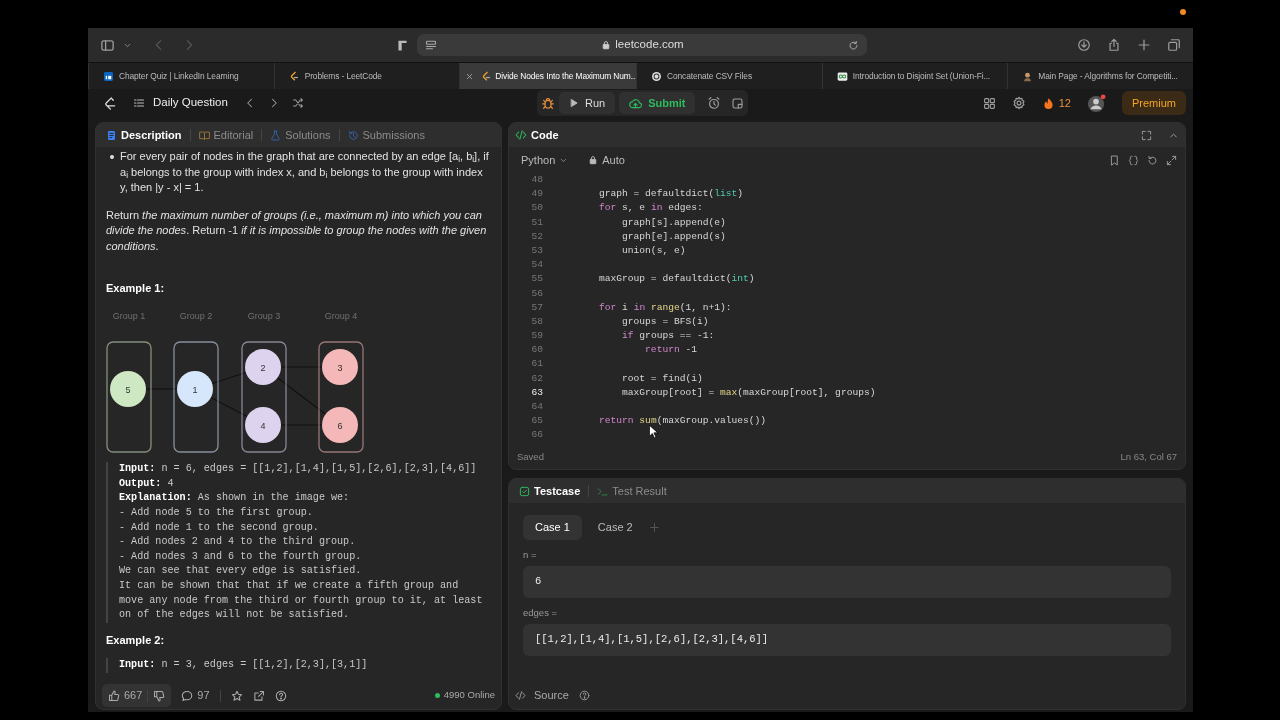  What do you see at coordinates (244, 665) in the screenshot?
I see `example-line: Input: n = 3, edges = [[1,2],[2,3],[3,1]]` at bounding box center [244, 665].